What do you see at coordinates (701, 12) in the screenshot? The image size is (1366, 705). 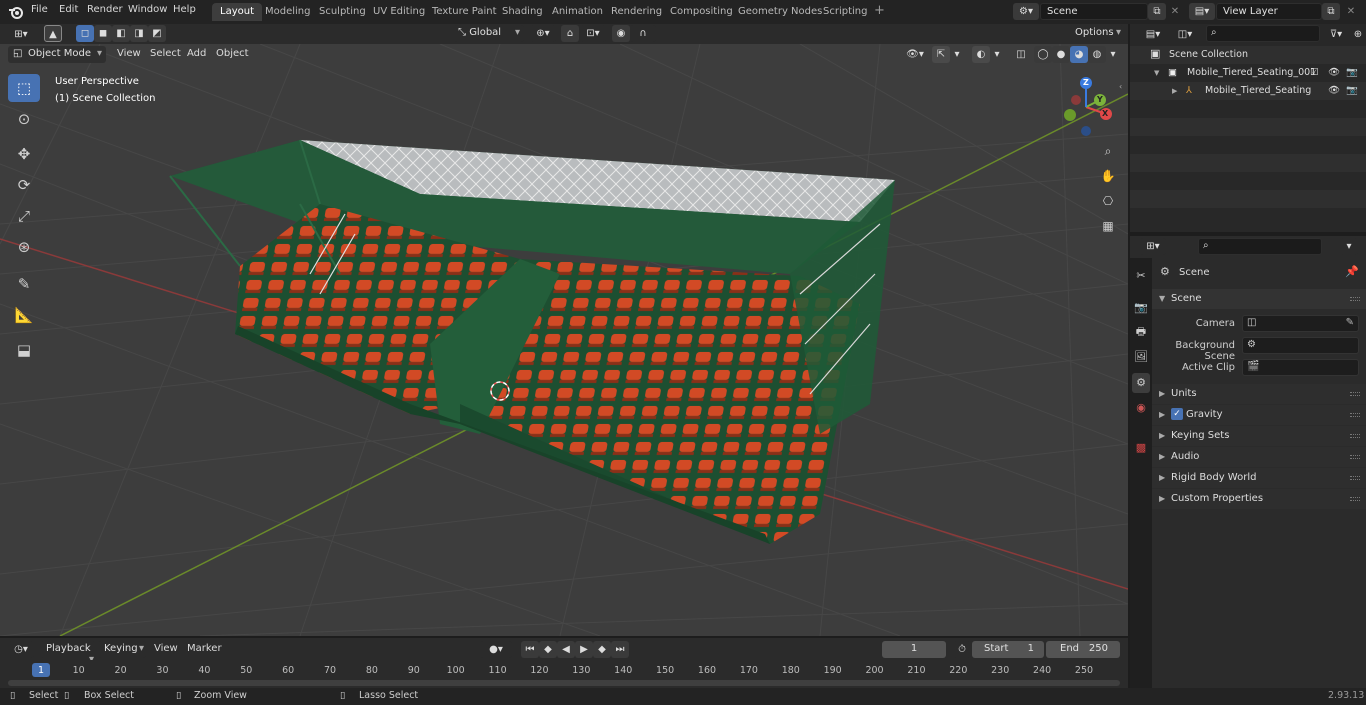 I see `tab-compositing: Compositing` at bounding box center [701, 12].